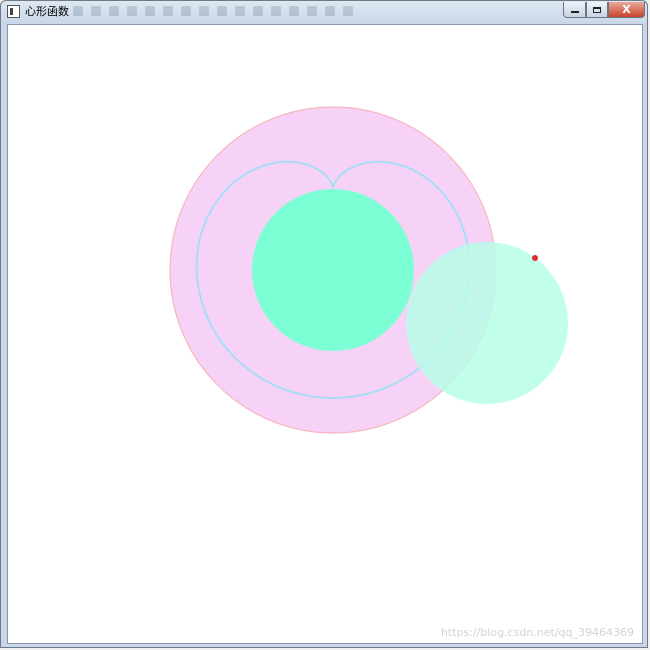 The image size is (650, 650). Describe the element at coordinates (218, 12) in the screenshot. I see `background-toolbar-ghost` at that location.